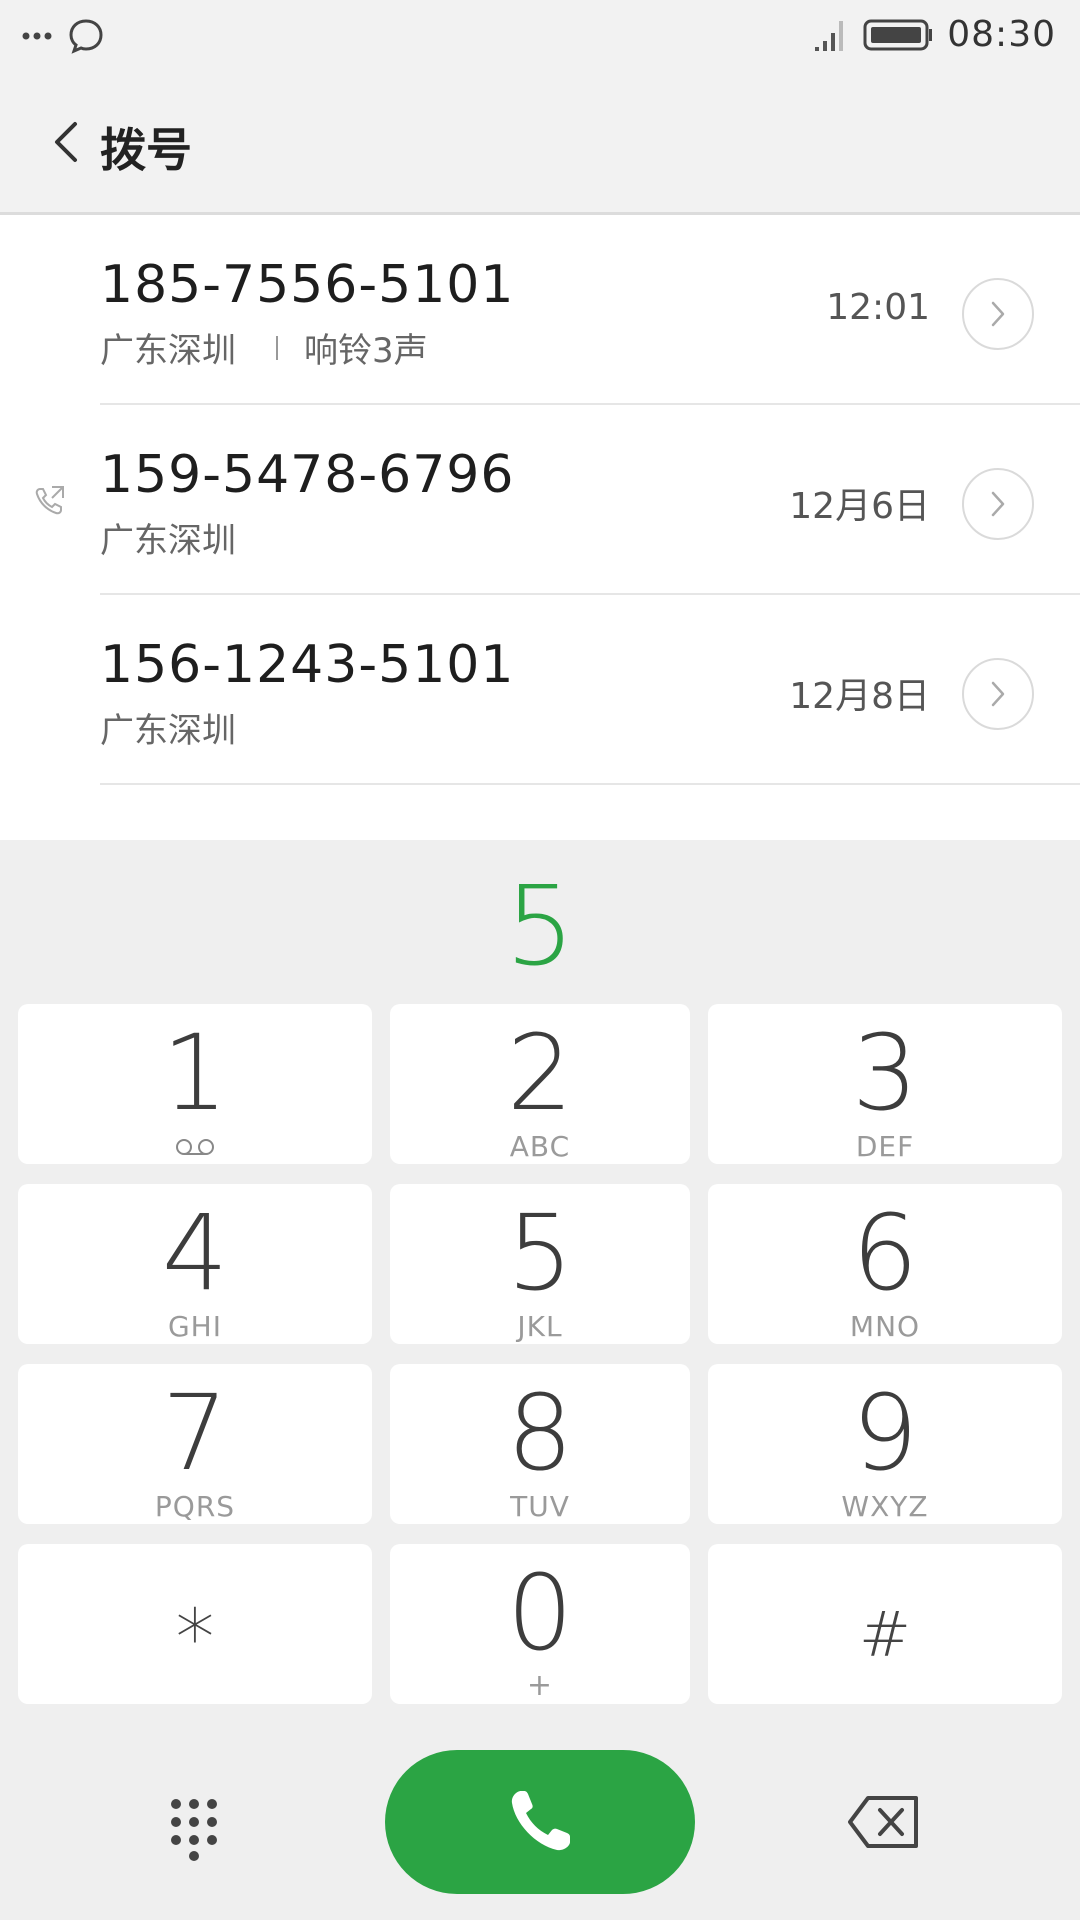  I want to click on key-1: 1, so click(195, 1084).